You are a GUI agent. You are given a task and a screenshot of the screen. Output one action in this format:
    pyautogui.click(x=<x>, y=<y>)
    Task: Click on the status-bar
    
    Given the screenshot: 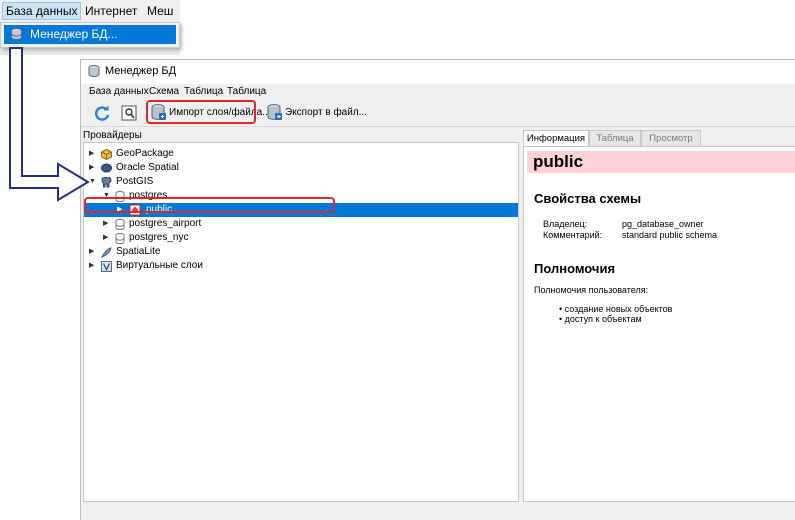 What is the action you would take?
    pyautogui.click(x=438, y=511)
    